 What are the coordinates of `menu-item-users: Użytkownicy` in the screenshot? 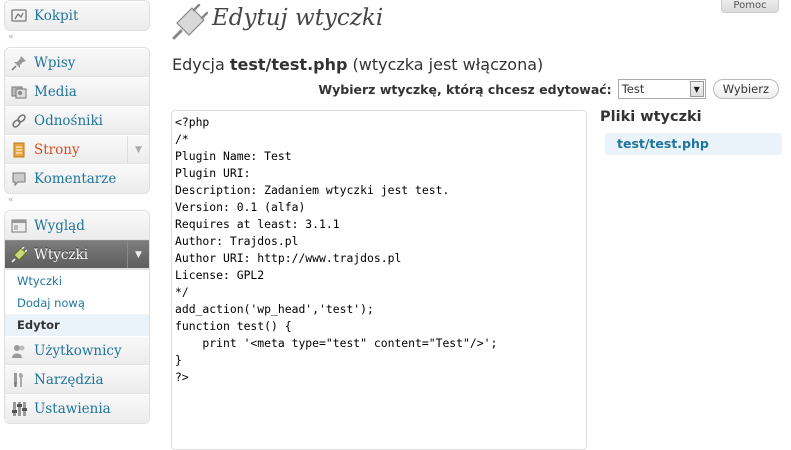 It's located at (77, 350).